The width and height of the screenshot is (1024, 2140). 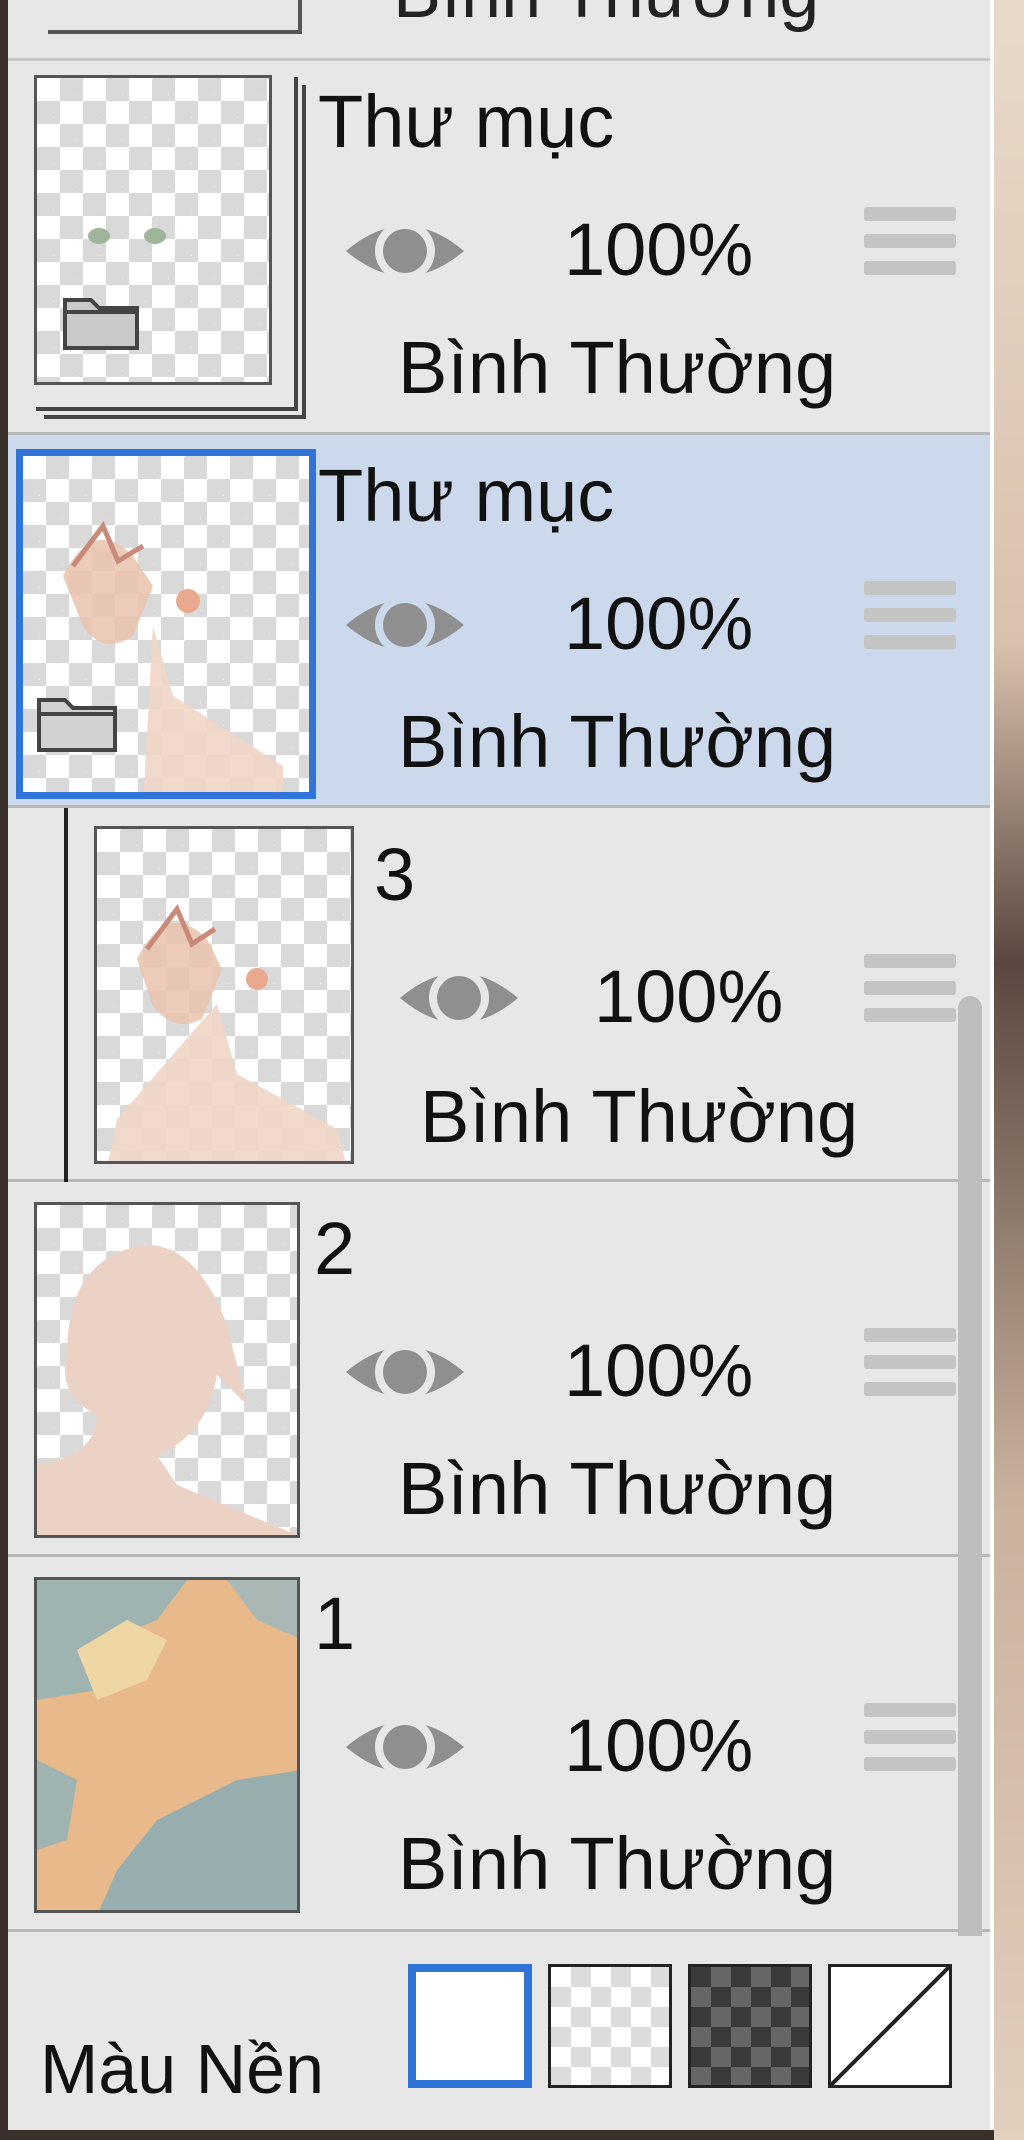 What do you see at coordinates (470, 2026) in the screenshot?
I see `background-swatch-white` at bounding box center [470, 2026].